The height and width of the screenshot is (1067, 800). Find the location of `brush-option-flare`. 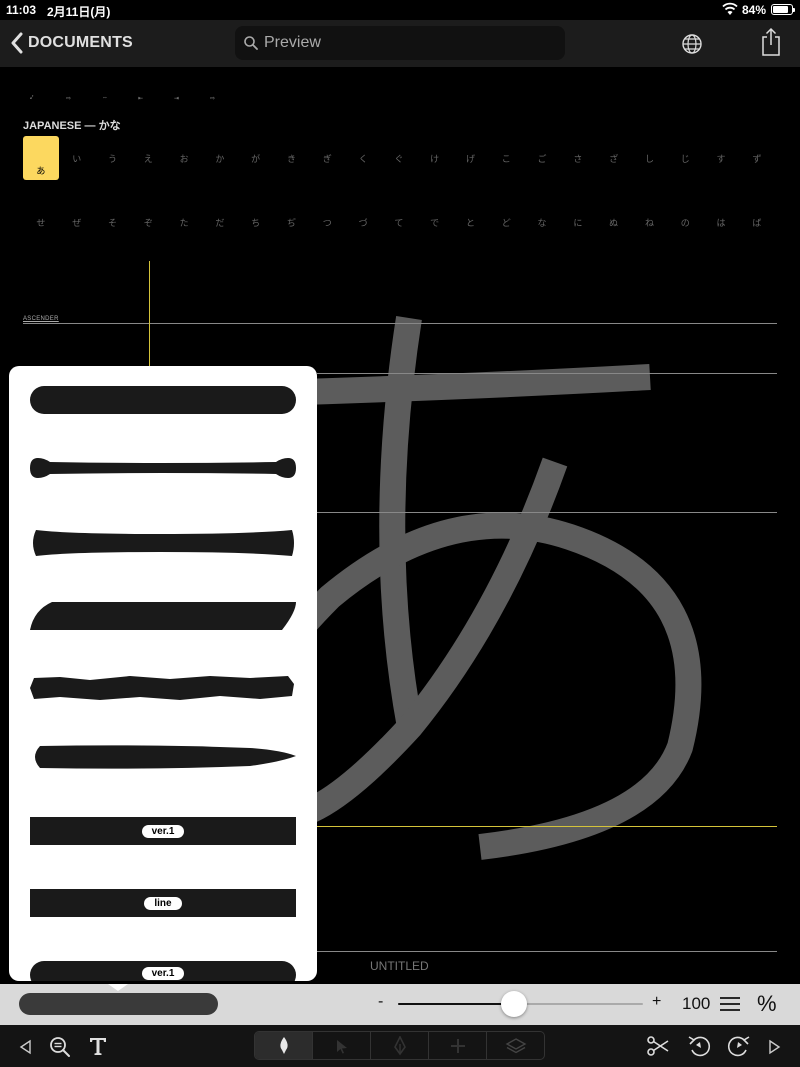

brush-option-flare is located at coordinates (163, 543).